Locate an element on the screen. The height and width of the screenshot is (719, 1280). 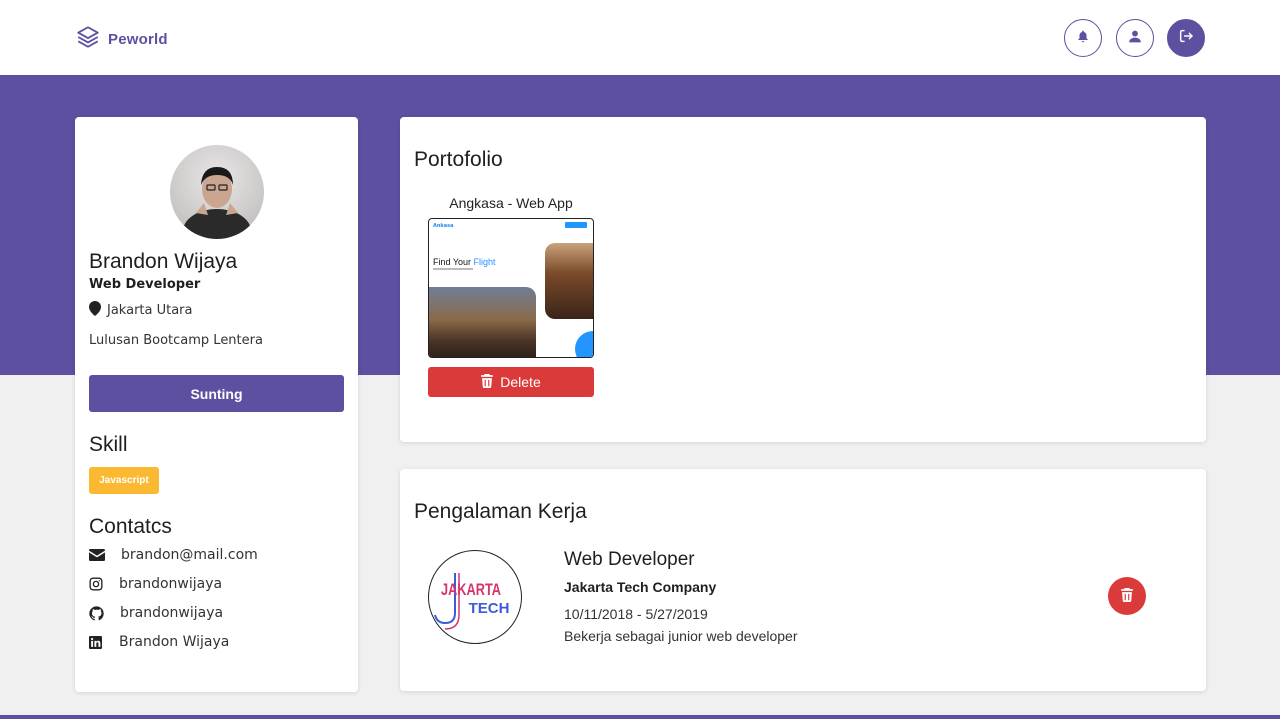
contact-instagram: brandonwijaya is located at coordinates (155, 584).